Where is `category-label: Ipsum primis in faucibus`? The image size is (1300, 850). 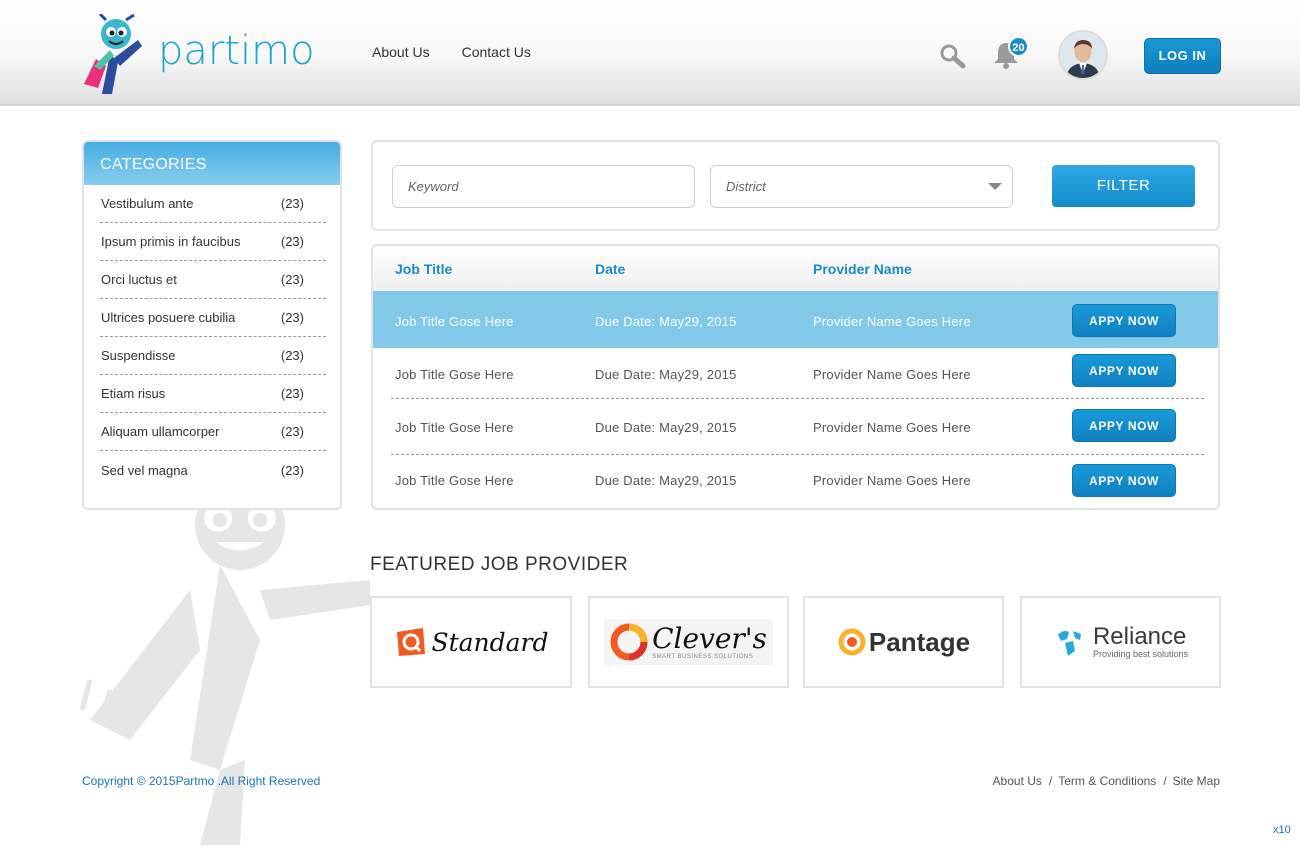 category-label: Ipsum primis in faucibus is located at coordinates (171, 241).